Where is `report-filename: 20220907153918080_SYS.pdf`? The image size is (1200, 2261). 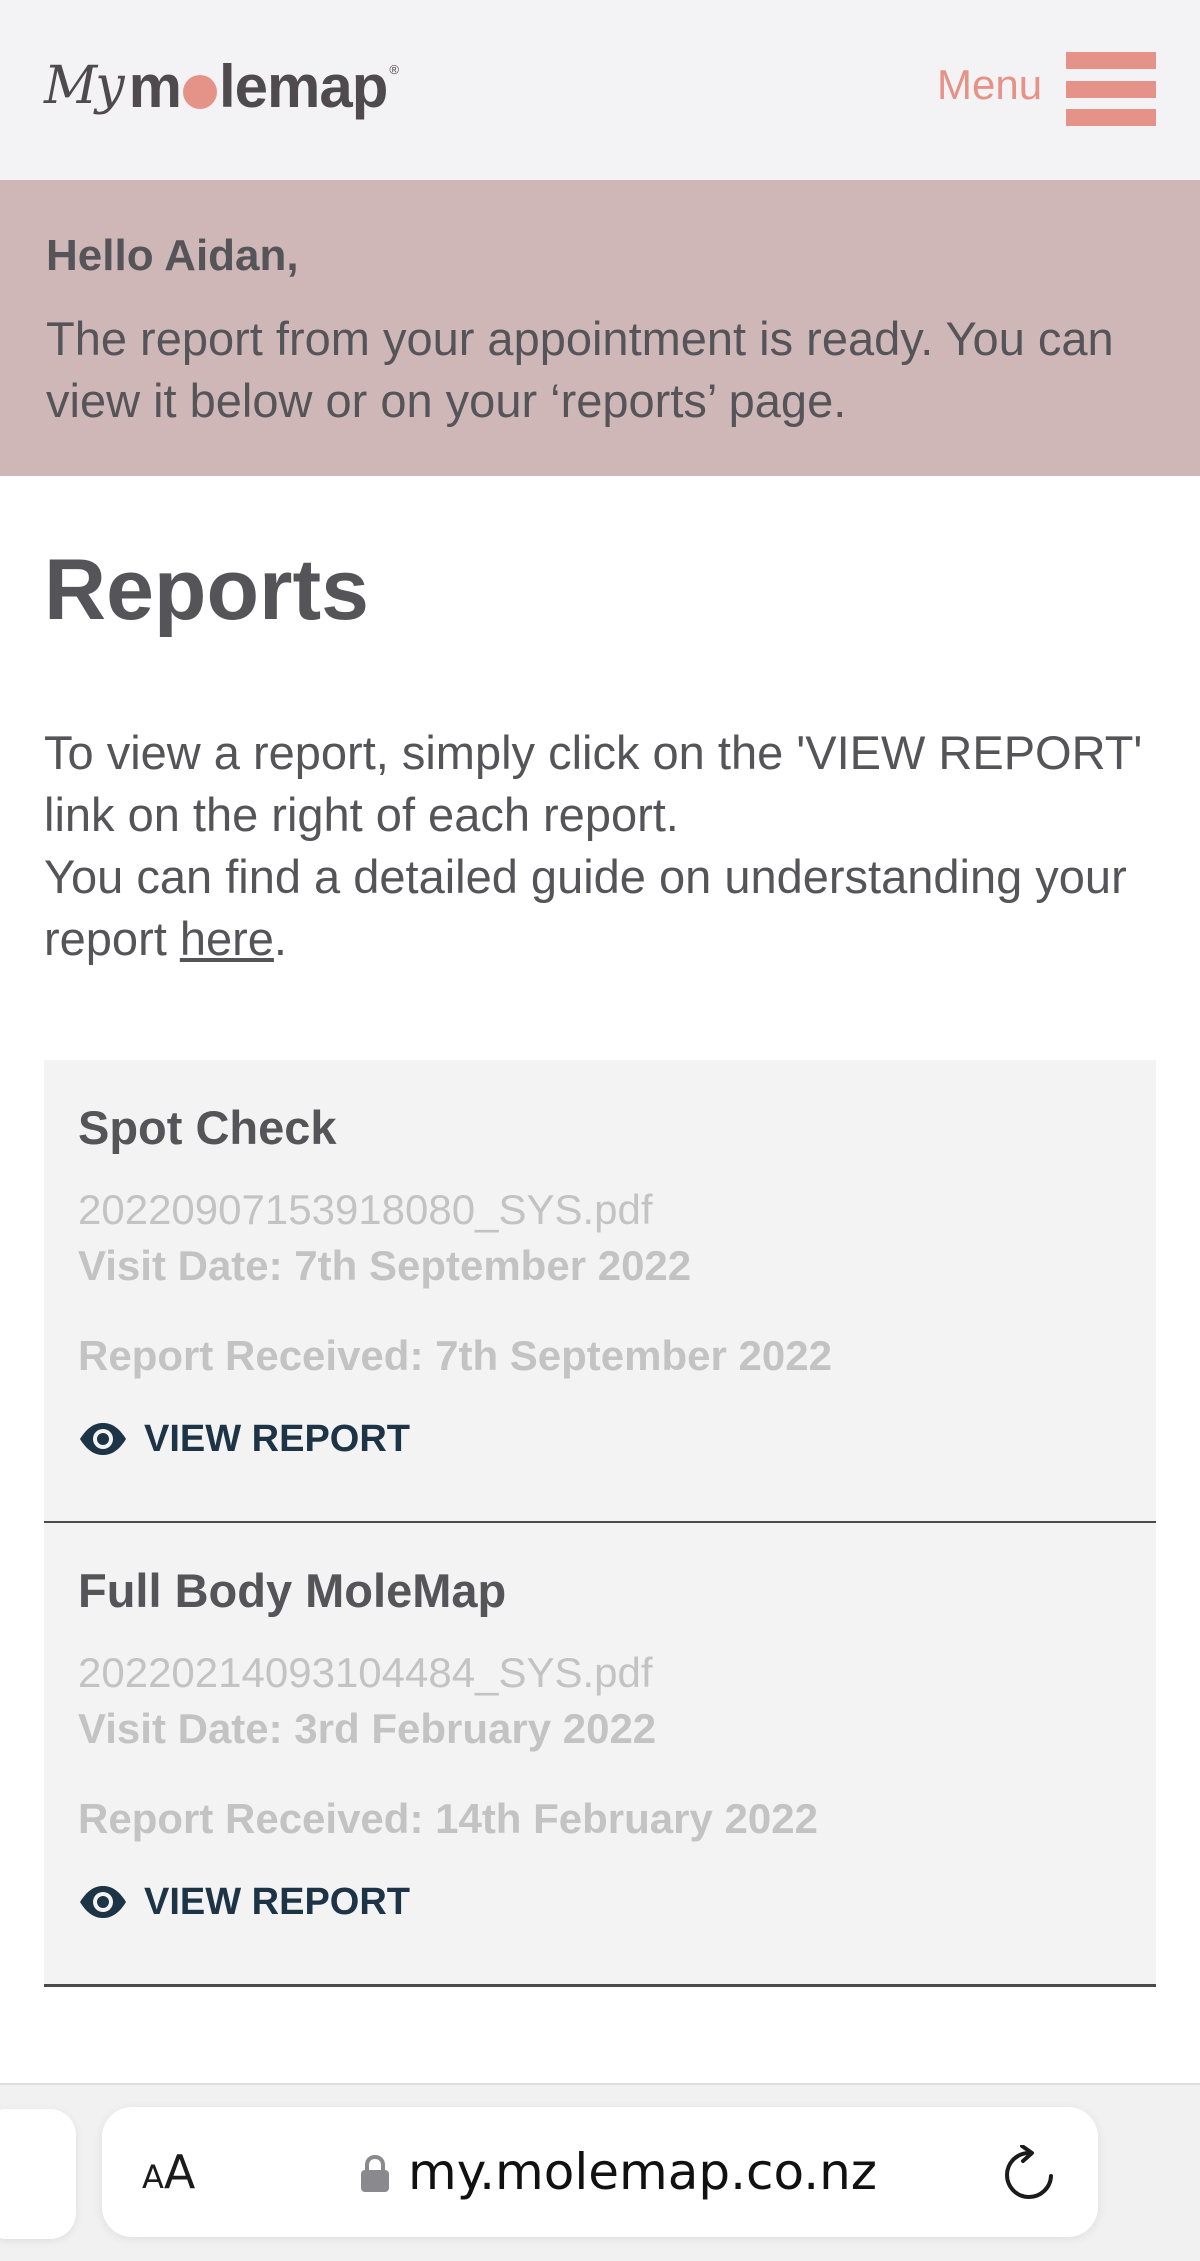 report-filename: 20220907153918080_SYS.pdf is located at coordinates (365, 1209).